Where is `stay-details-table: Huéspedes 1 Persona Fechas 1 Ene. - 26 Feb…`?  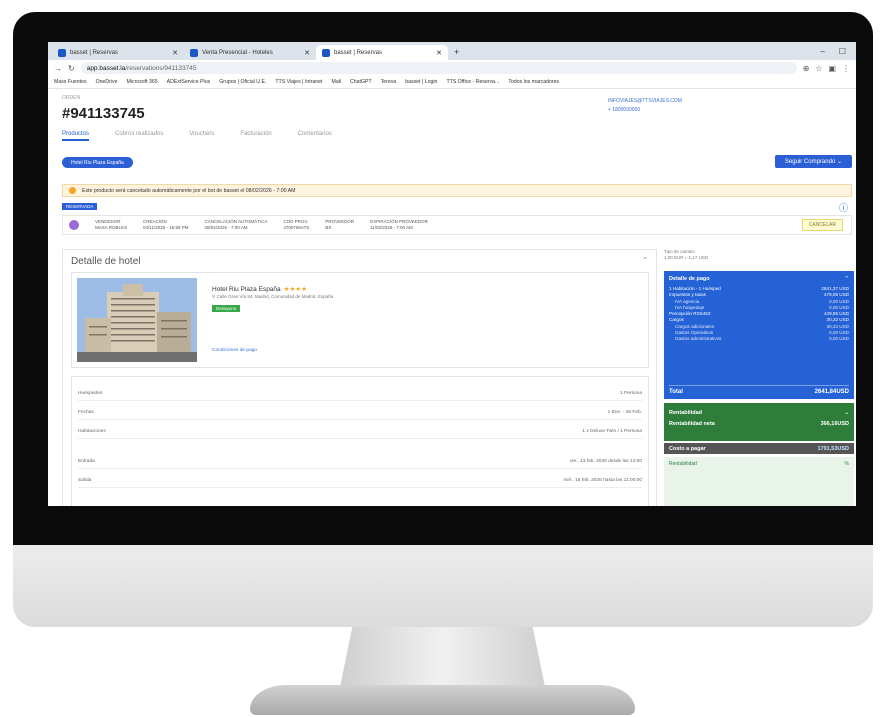 stay-details-table: Huéspedes 1 Persona Fechas 1 Ene. - 26 Feb… is located at coordinates (360, 441).